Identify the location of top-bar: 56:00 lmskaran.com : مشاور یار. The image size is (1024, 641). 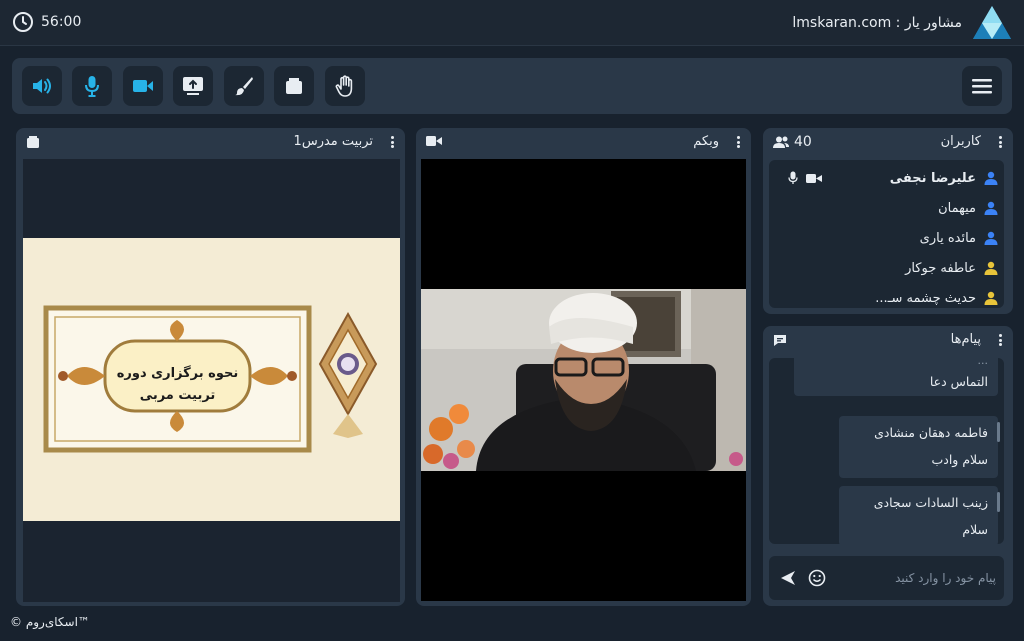
(512, 23).